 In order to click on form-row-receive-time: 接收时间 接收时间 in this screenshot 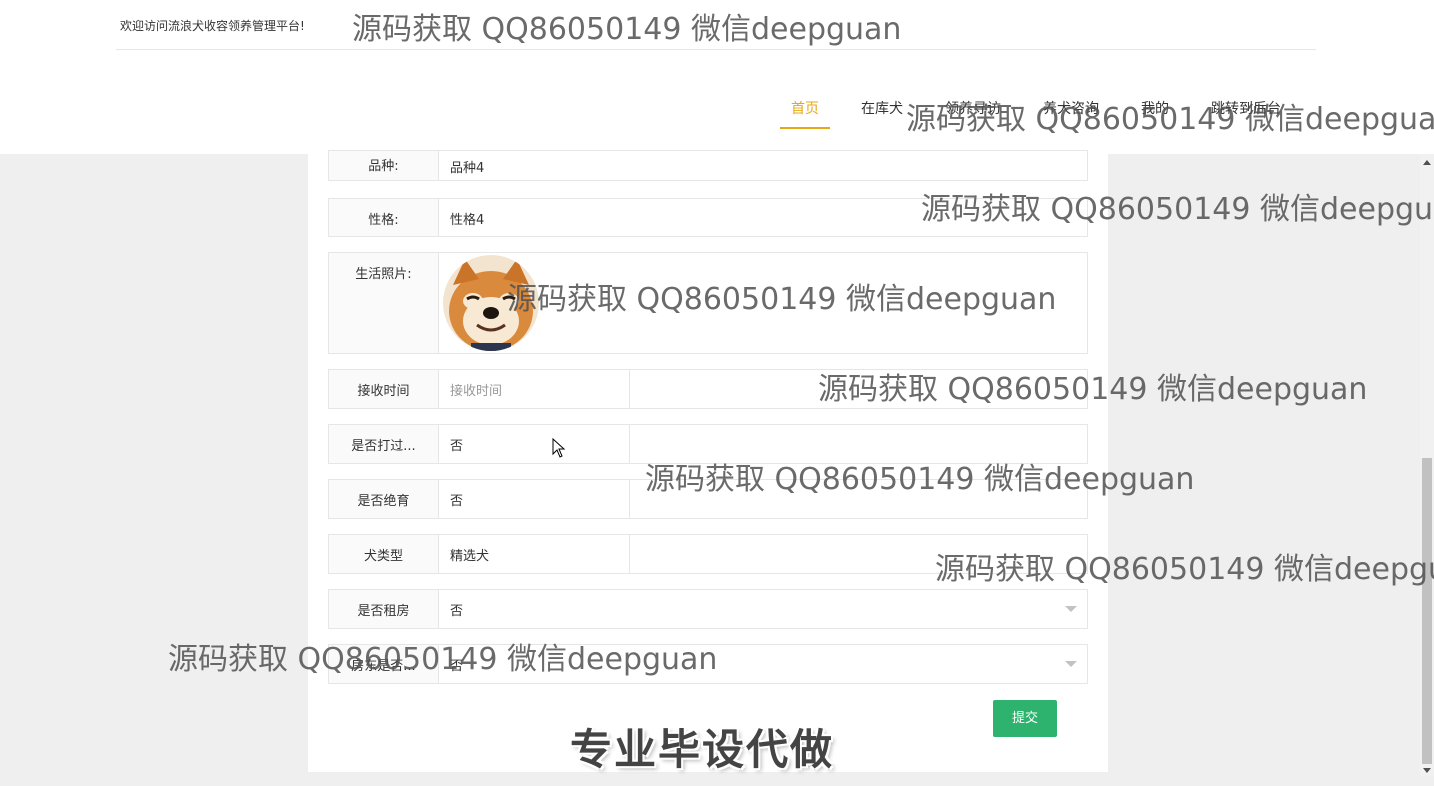, I will do `click(708, 389)`.